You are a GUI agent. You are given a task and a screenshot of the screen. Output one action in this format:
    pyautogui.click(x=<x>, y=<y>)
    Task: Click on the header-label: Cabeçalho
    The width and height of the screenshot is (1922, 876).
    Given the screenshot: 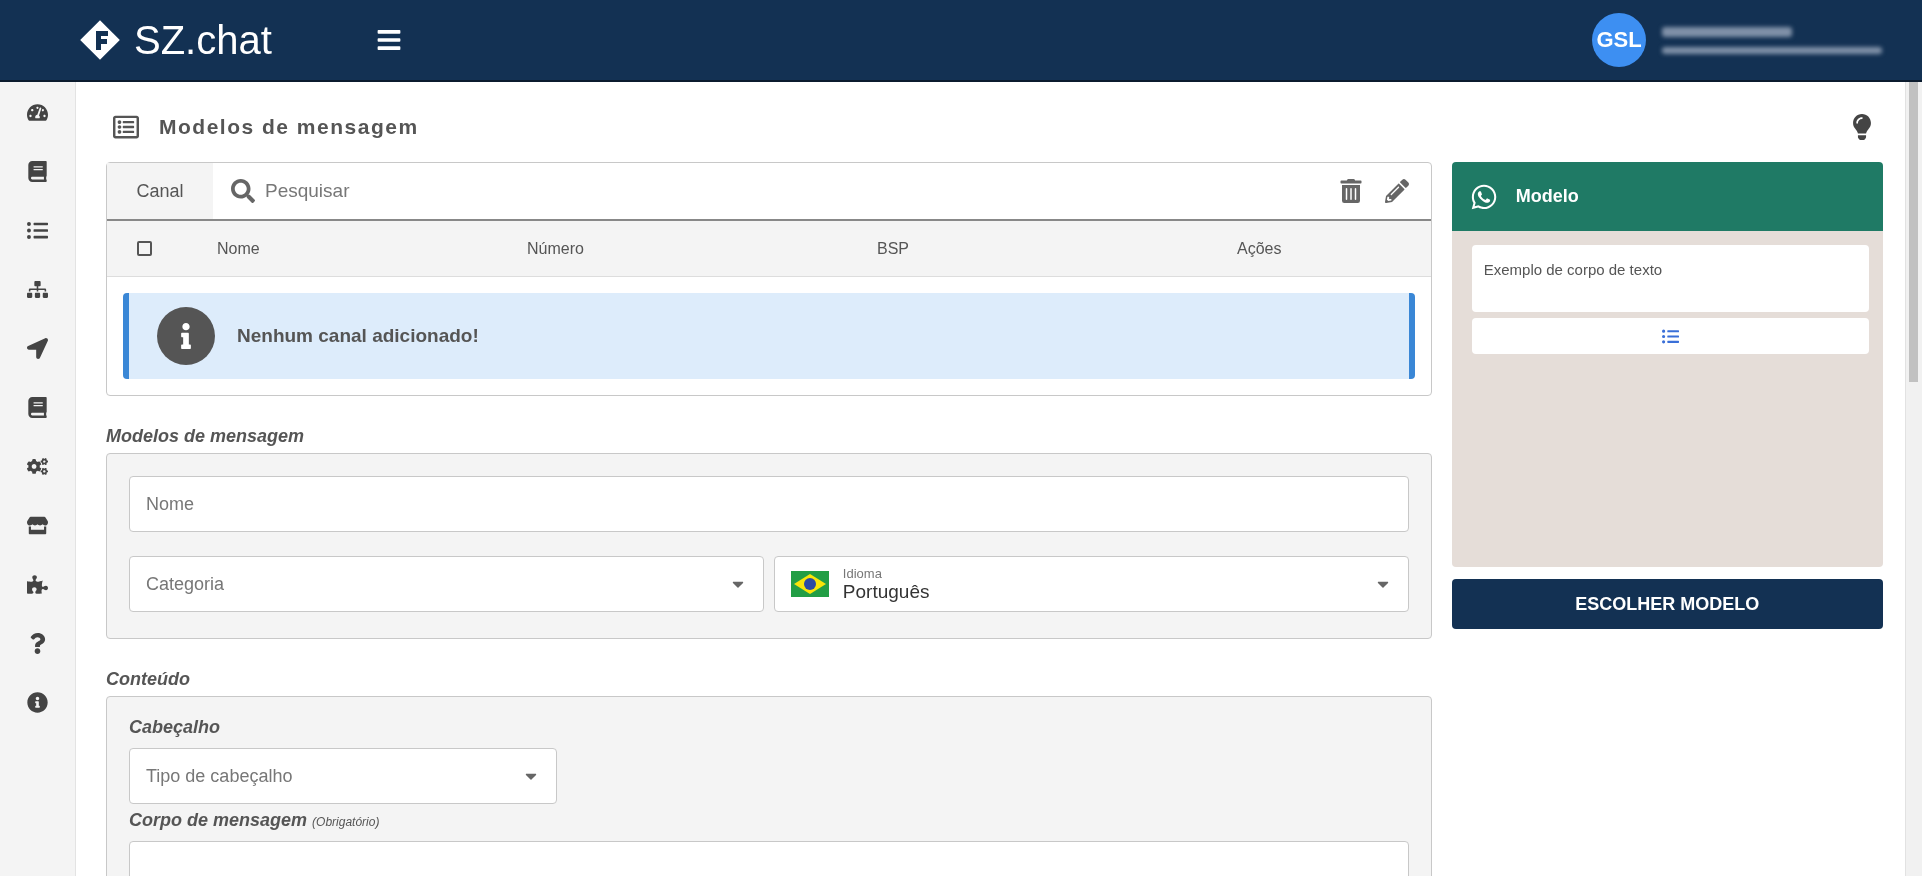 What is the action you would take?
    pyautogui.click(x=175, y=727)
    